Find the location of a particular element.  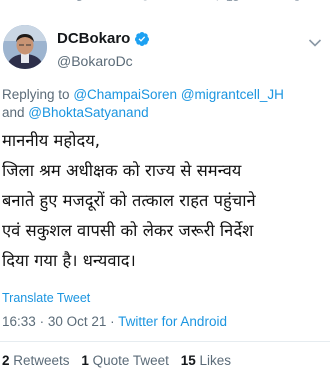

replying-to-prefix: Replying to is located at coordinates (36, 94).